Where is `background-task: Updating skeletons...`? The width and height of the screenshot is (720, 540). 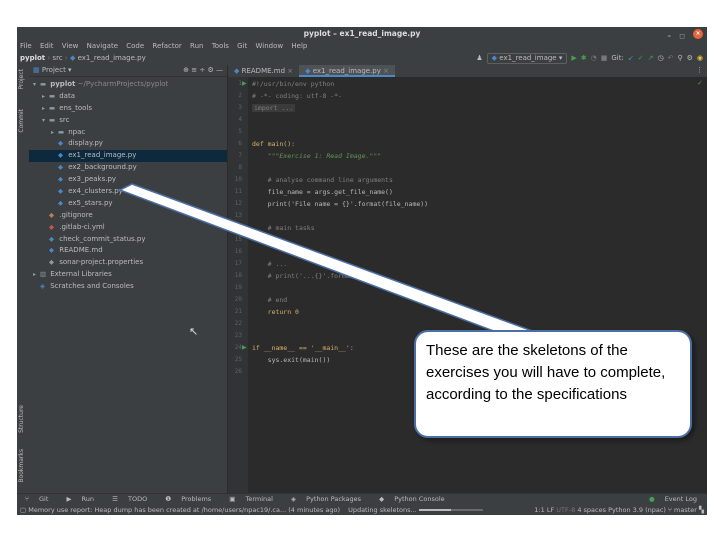 background-task: Updating skeletons... is located at coordinates (382, 510).